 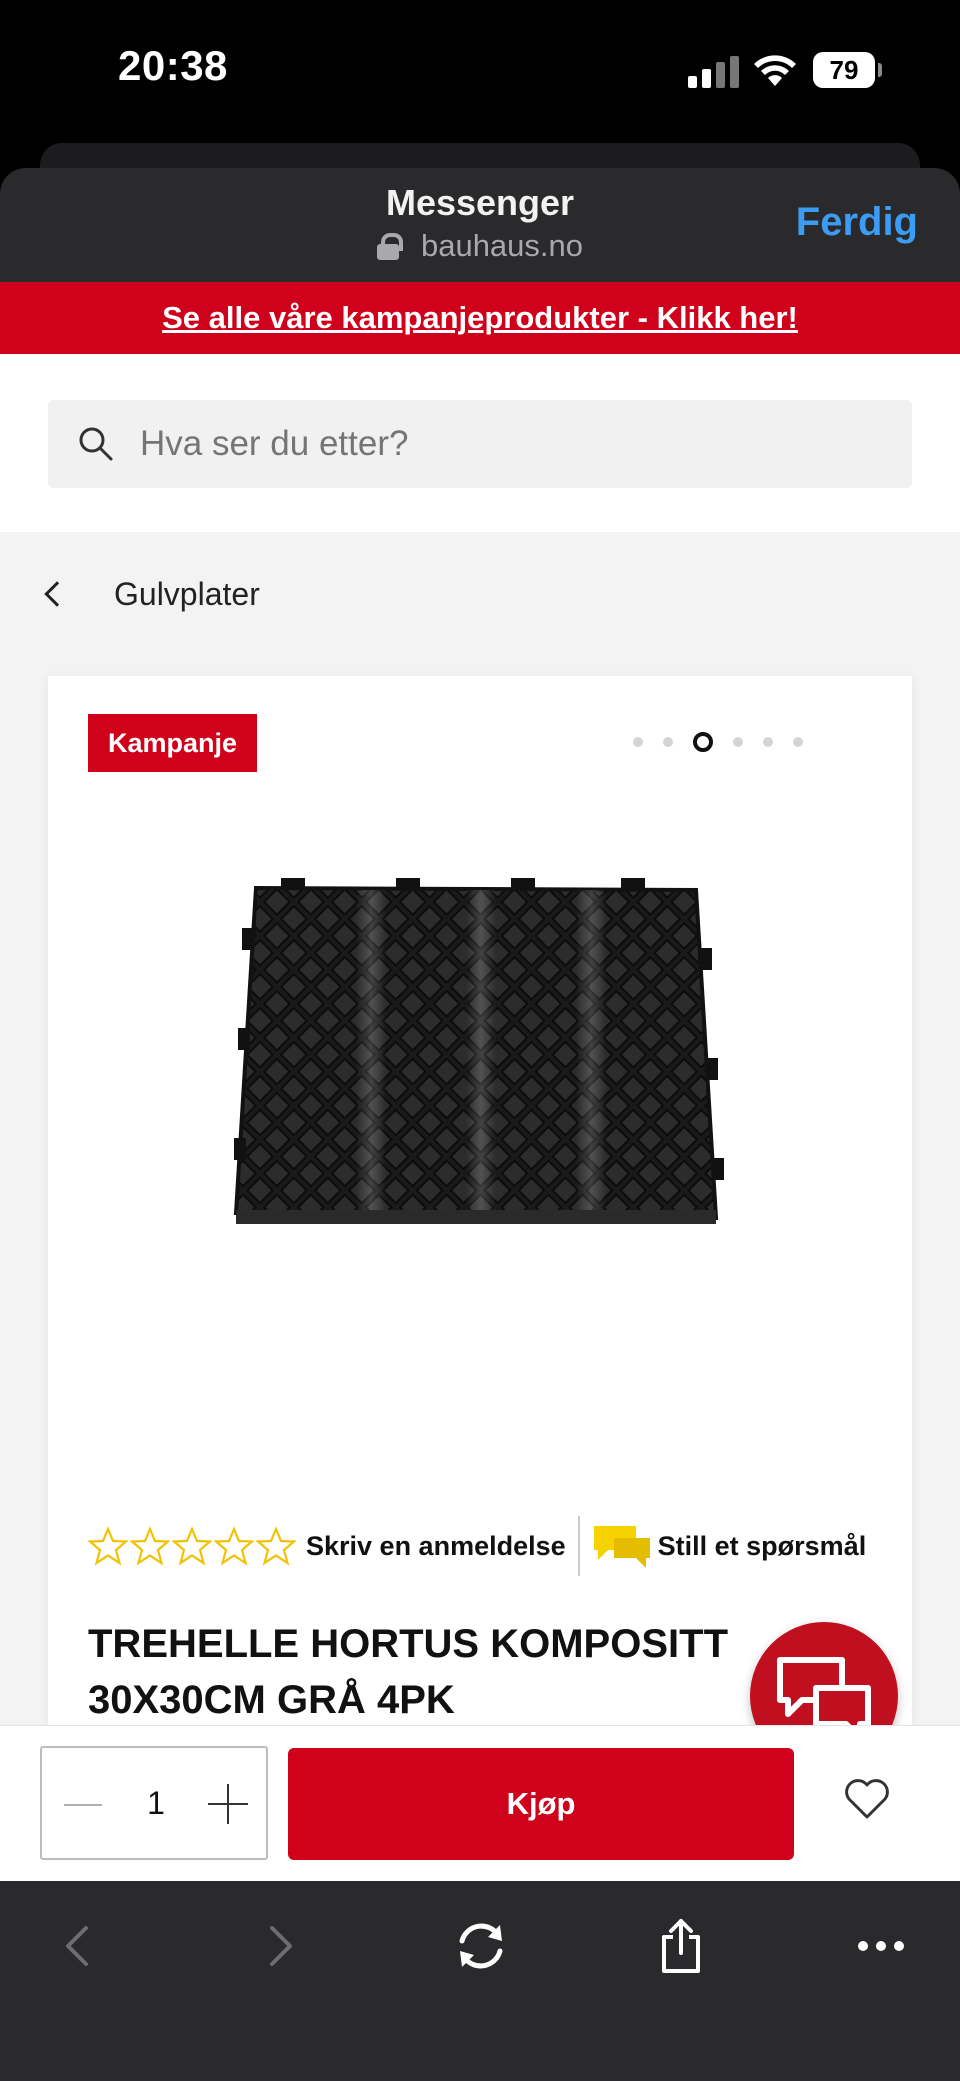 I want to click on url-text: bauhaus.no, so click(x=502, y=245).